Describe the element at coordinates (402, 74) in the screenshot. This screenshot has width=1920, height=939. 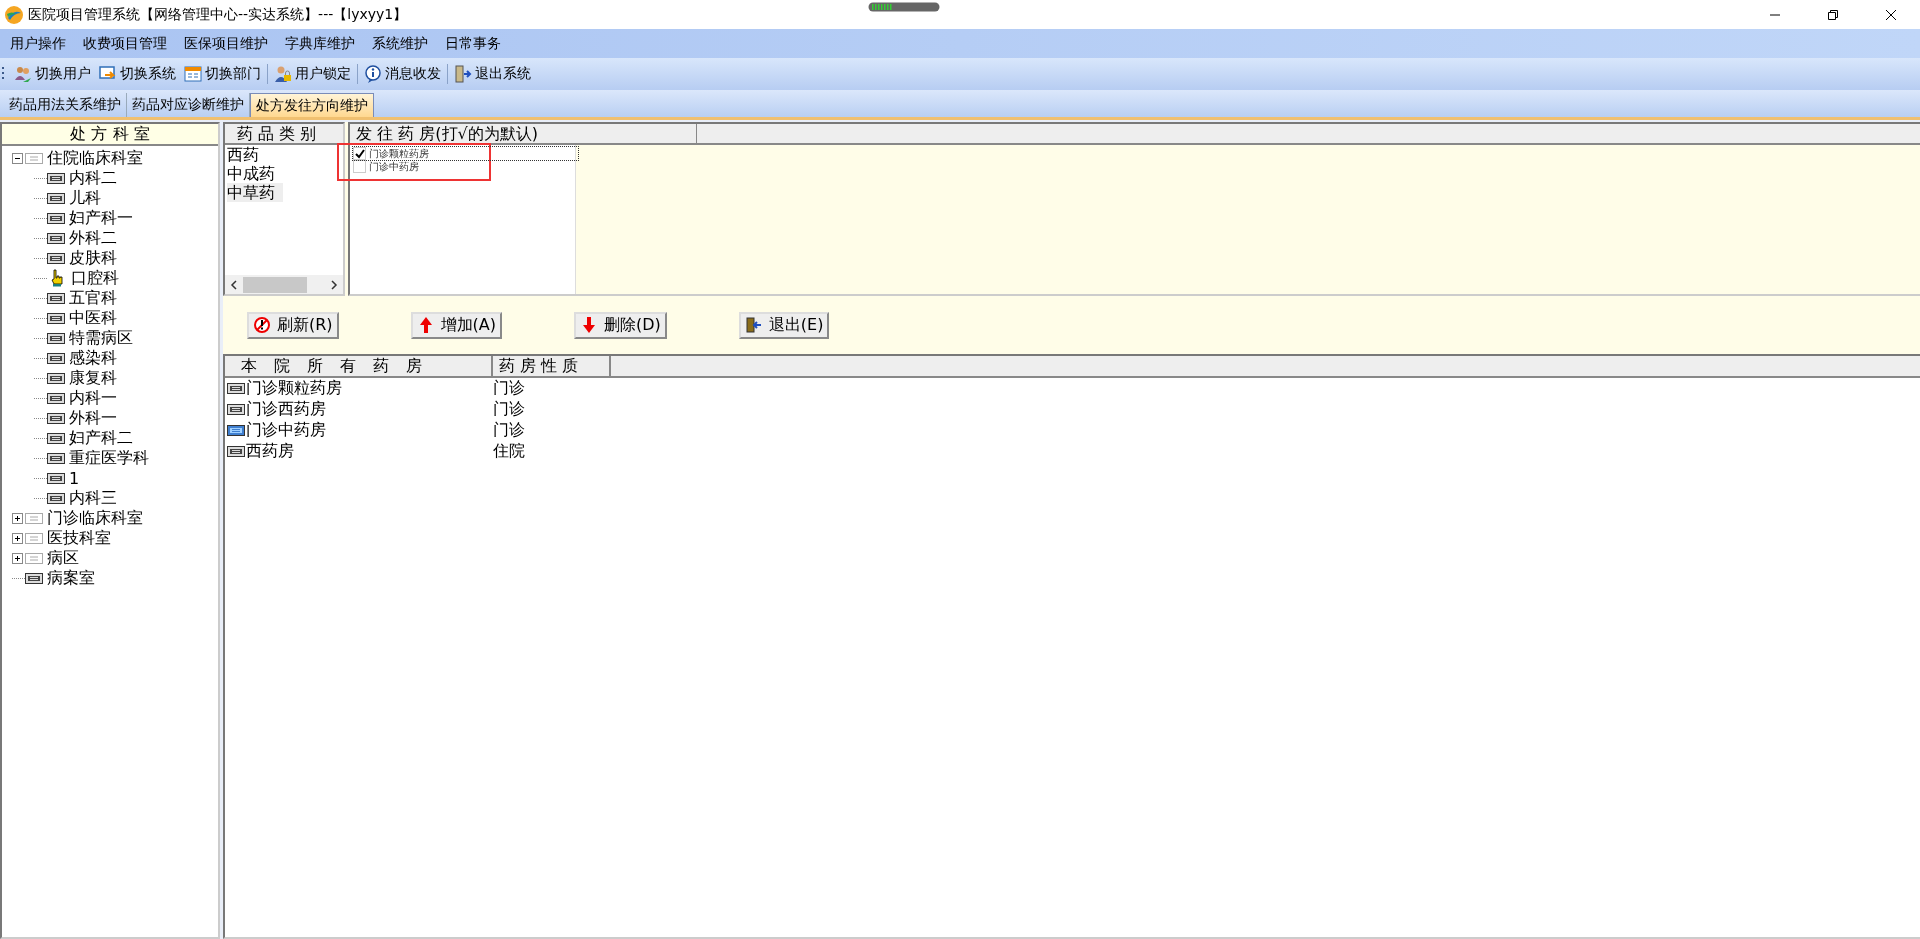
I see `toolbar-button: 消息收发` at that location.